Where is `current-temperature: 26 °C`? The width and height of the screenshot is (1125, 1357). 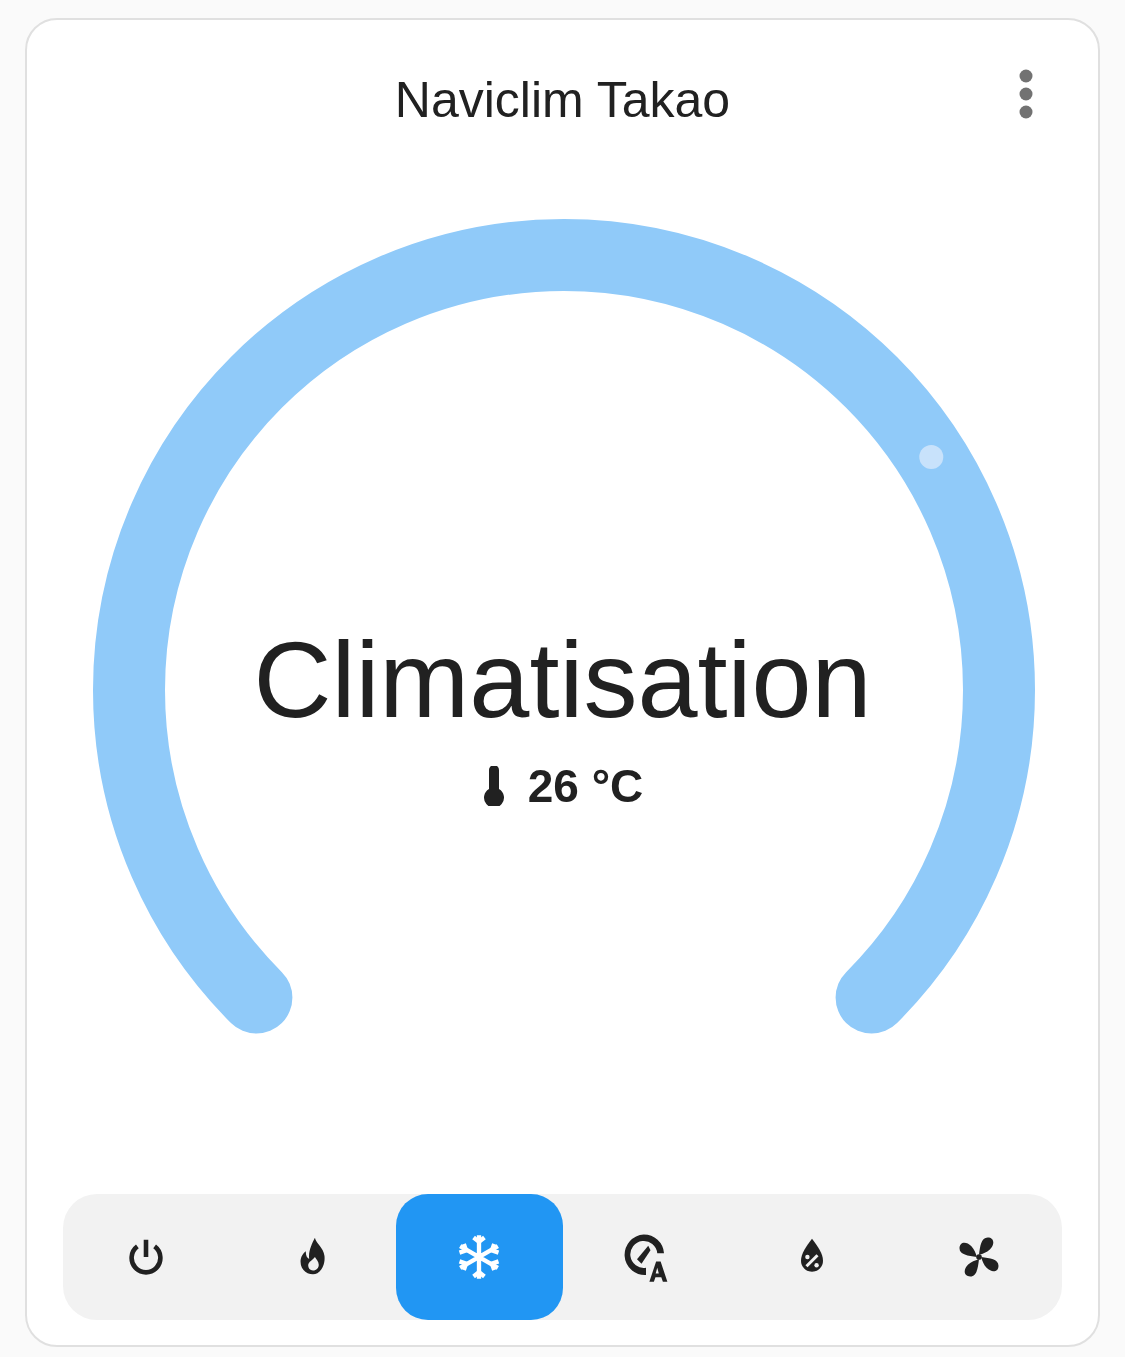
current-temperature: 26 °C is located at coordinates (585, 786).